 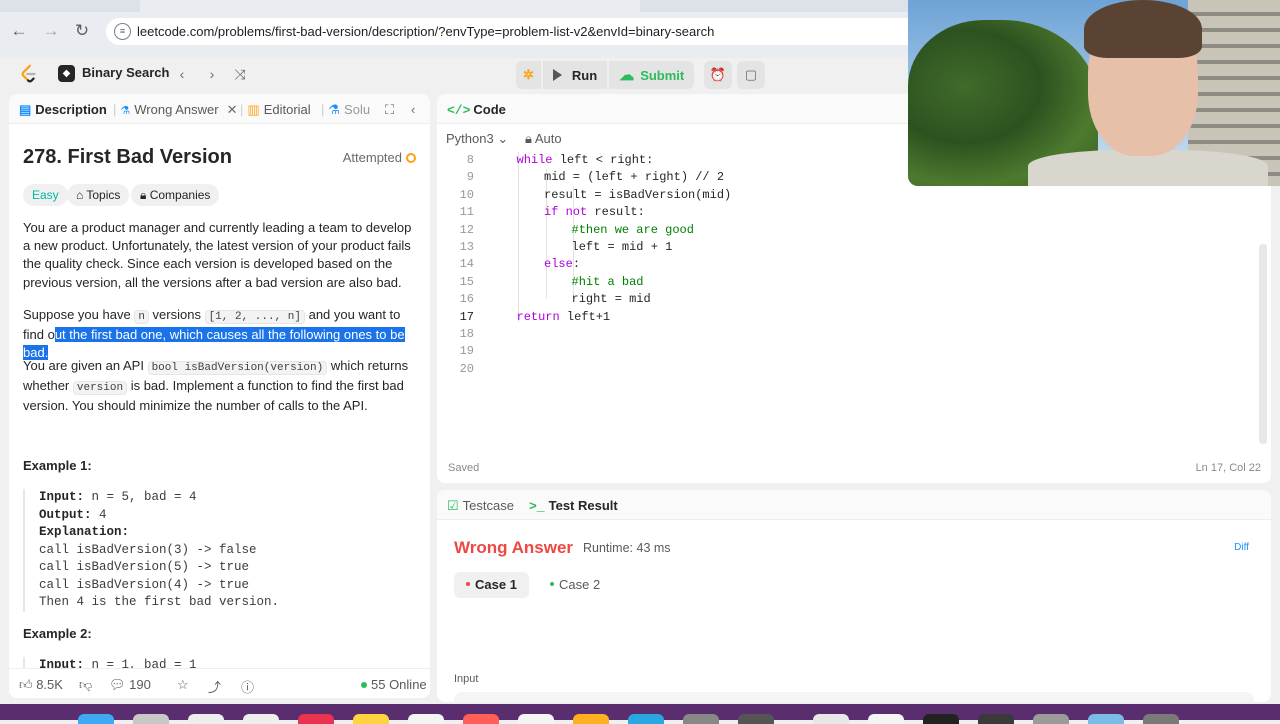 What do you see at coordinates (141, 317) in the screenshot?
I see `inline-code: n` at bounding box center [141, 317].